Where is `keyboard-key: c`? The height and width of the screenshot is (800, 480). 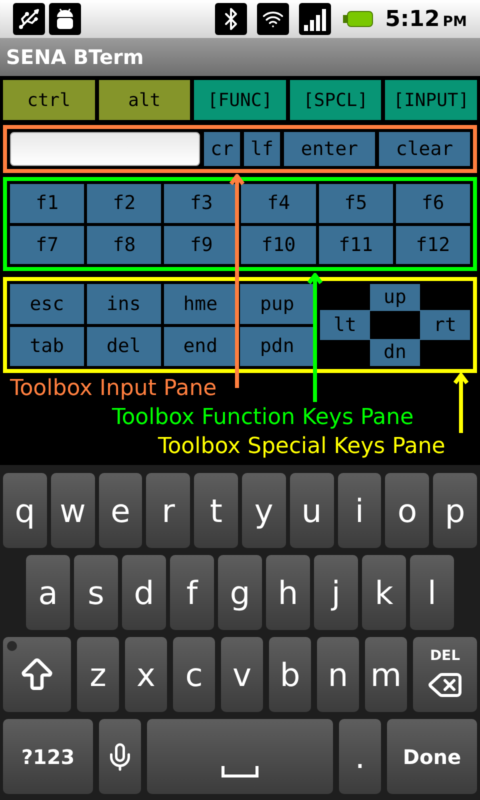
keyboard-key: c is located at coordinates (194, 674).